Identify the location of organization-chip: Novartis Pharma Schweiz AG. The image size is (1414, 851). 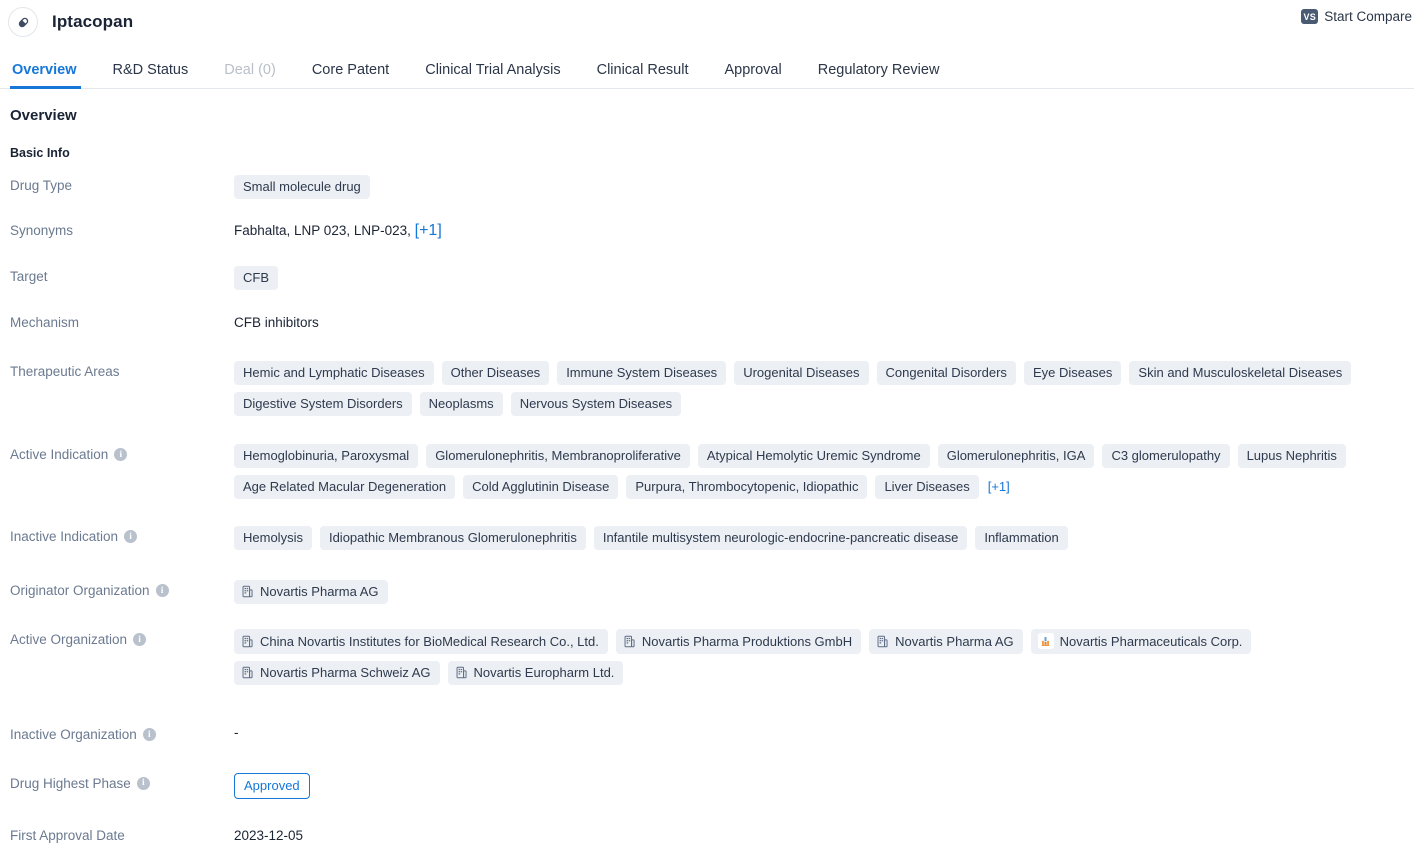
(337, 673).